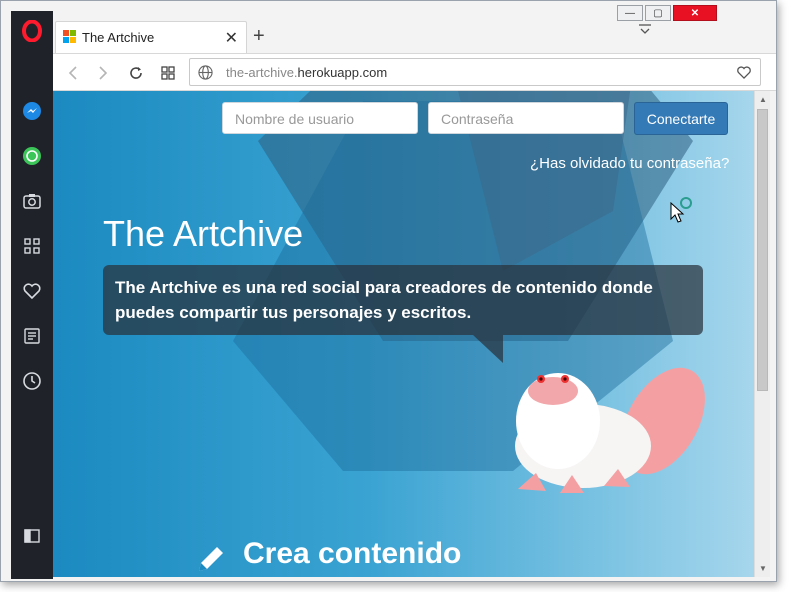 The image size is (793, 592). Describe the element at coordinates (136, 73) in the screenshot. I see `reload-icon` at that location.